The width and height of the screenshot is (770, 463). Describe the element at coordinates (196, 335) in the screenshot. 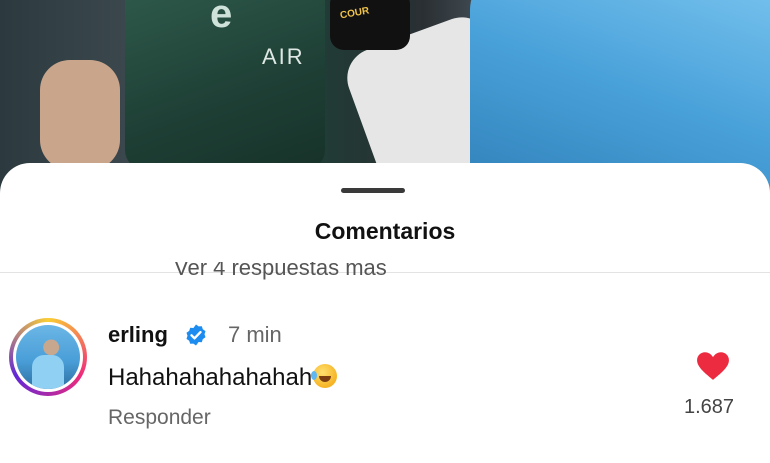

I see `verified-badge-icon` at that location.